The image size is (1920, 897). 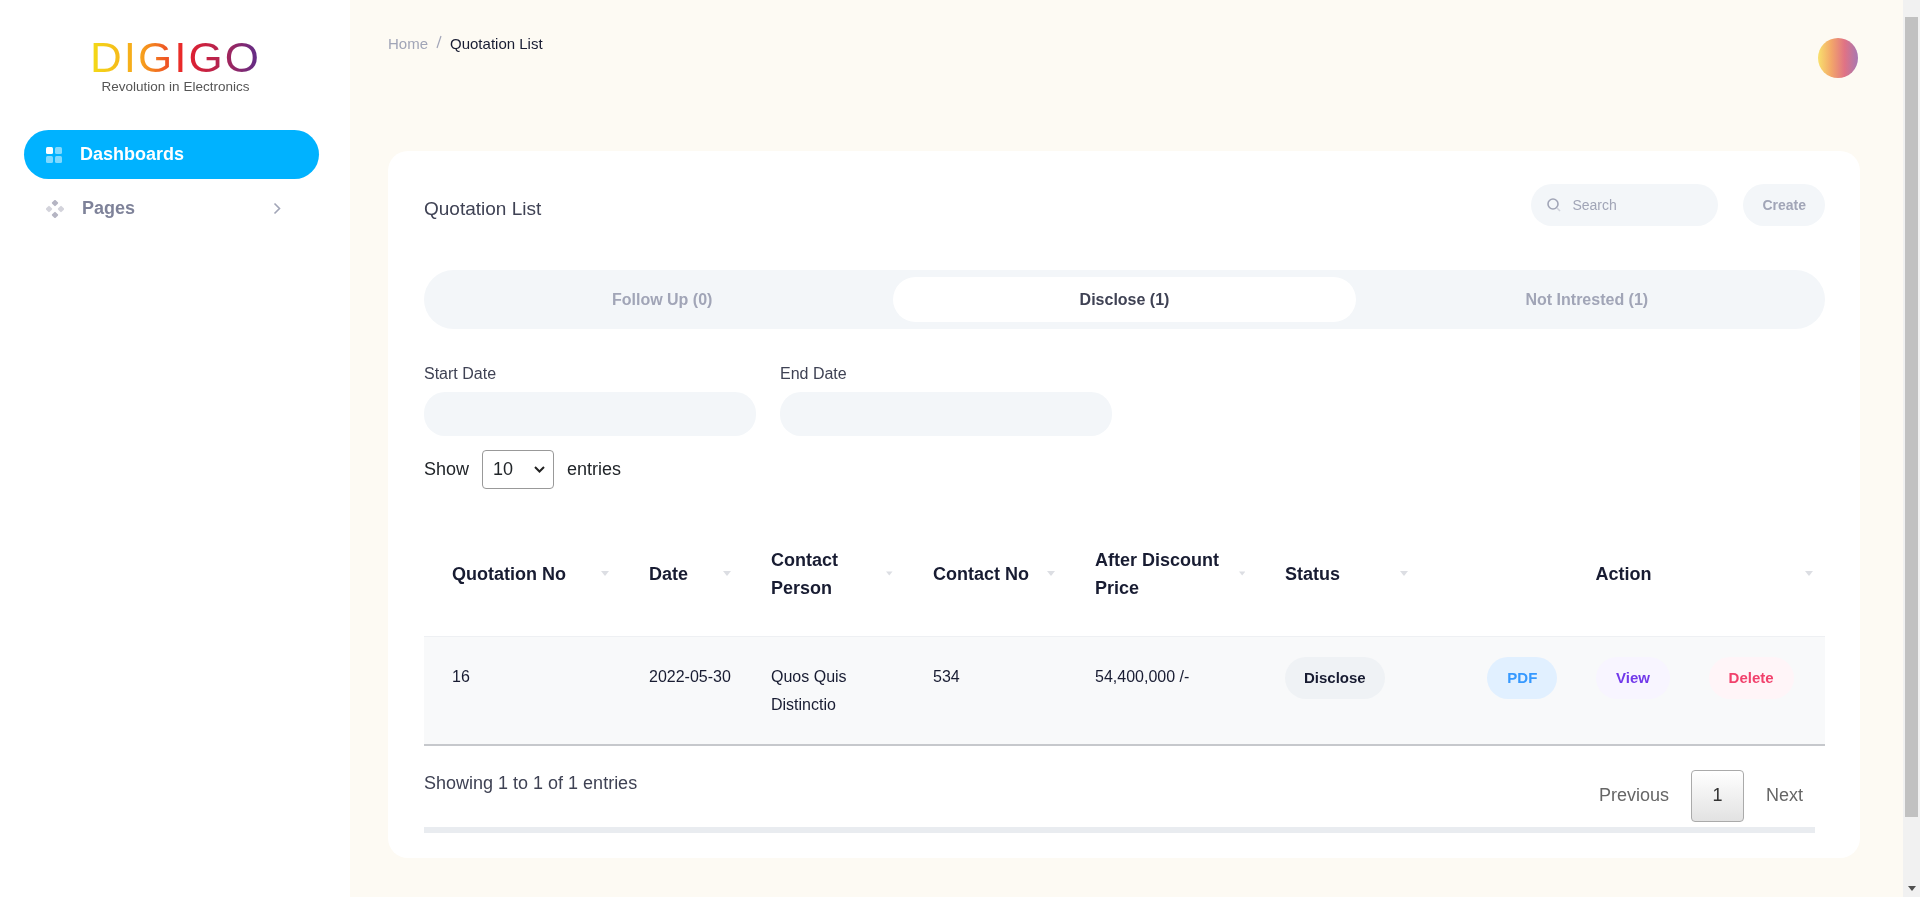 I want to click on scroll-down-icon, so click(x=1911, y=888).